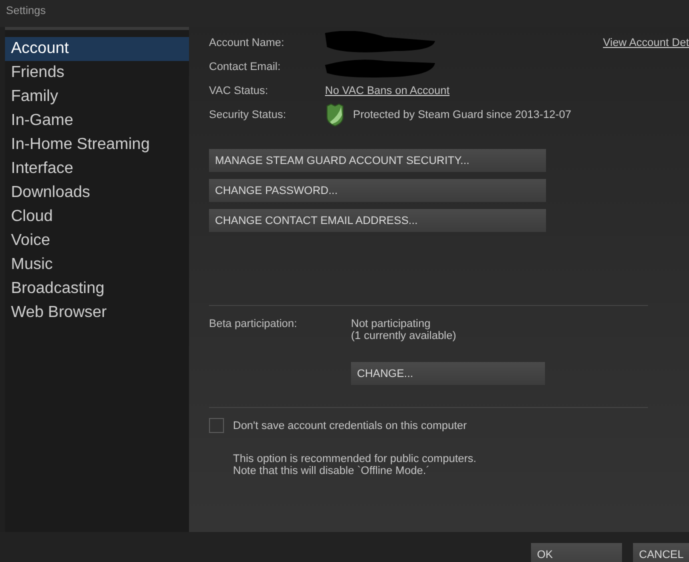 Image resolution: width=689 pixels, height=562 pixels. What do you see at coordinates (462, 115) in the screenshot?
I see `security-status-text: Protected by Steam Guard since 2013-12-07` at bounding box center [462, 115].